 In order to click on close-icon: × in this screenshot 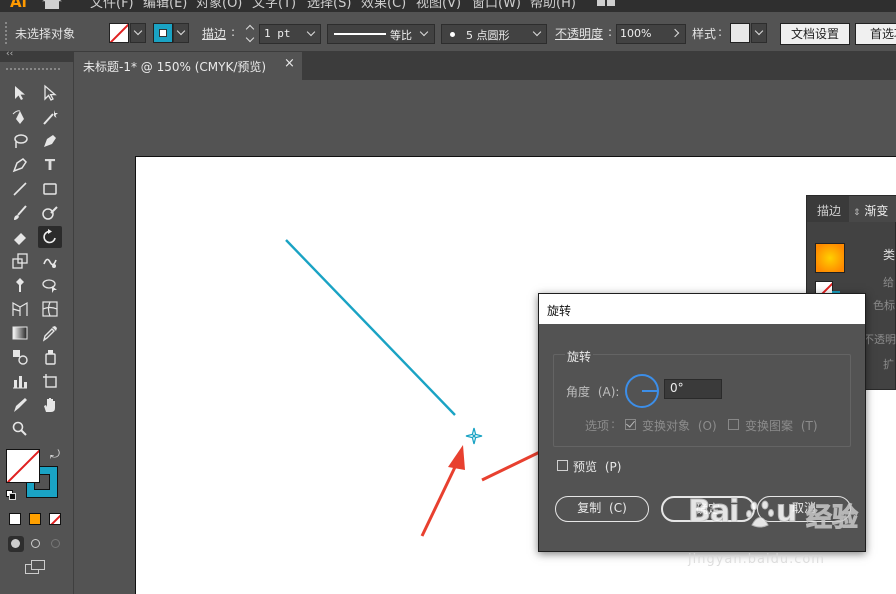, I will do `click(289, 63)`.